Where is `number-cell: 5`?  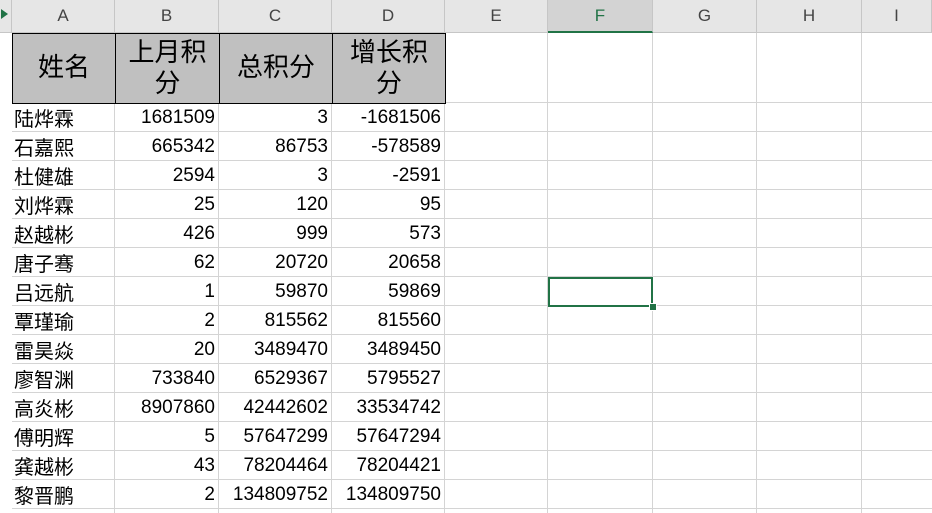 number-cell: 5 is located at coordinates (167, 436).